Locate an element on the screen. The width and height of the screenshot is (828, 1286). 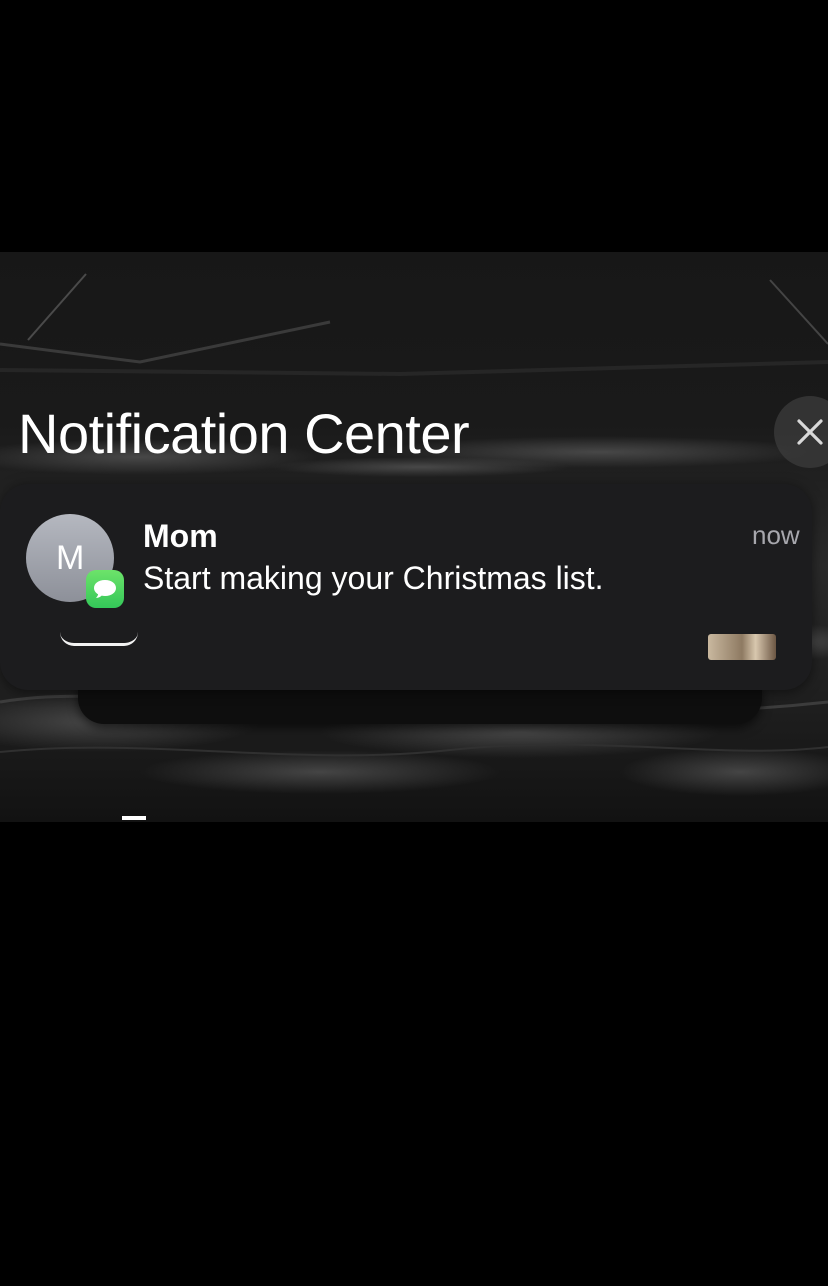
stacked-notification-shadow is located at coordinates (420, 704).